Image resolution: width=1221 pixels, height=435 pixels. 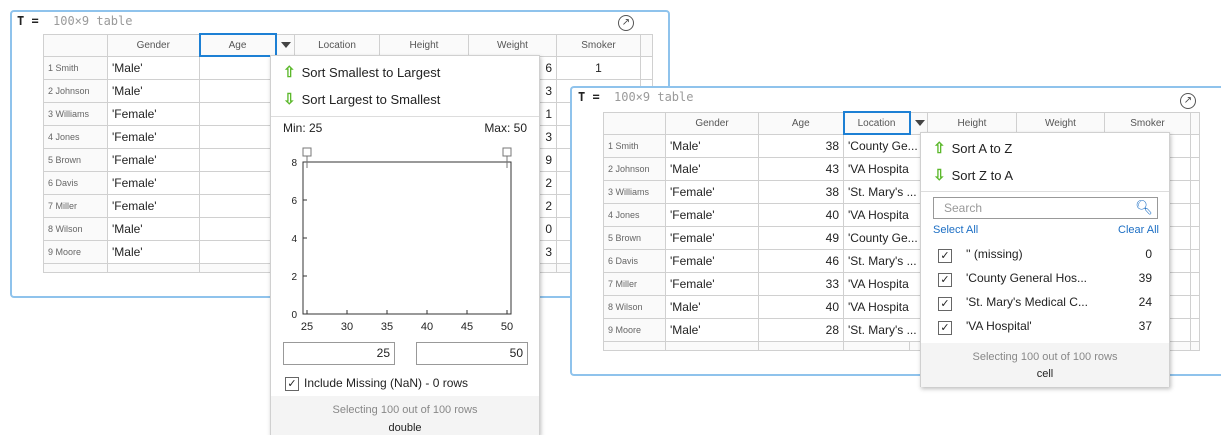 What do you see at coordinates (801, 123) in the screenshot?
I see `column-header: Age` at bounding box center [801, 123].